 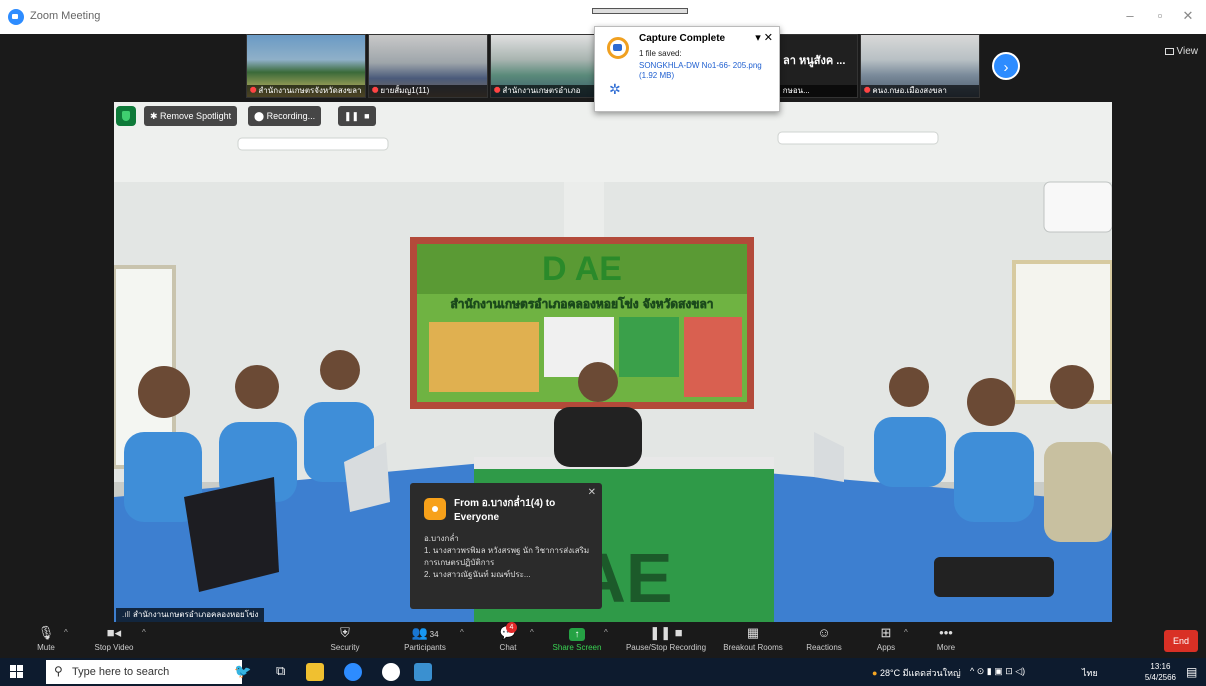 I want to click on shield-icon: ⛨, so click(x=345, y=632).